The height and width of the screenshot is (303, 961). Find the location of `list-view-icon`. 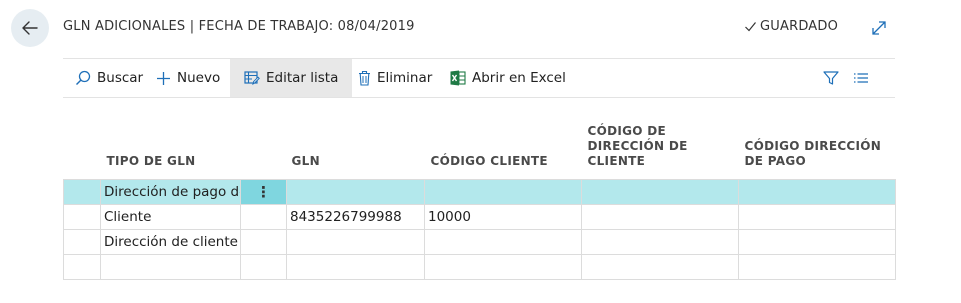

list-view-icon is located at coordinates (861, 78).